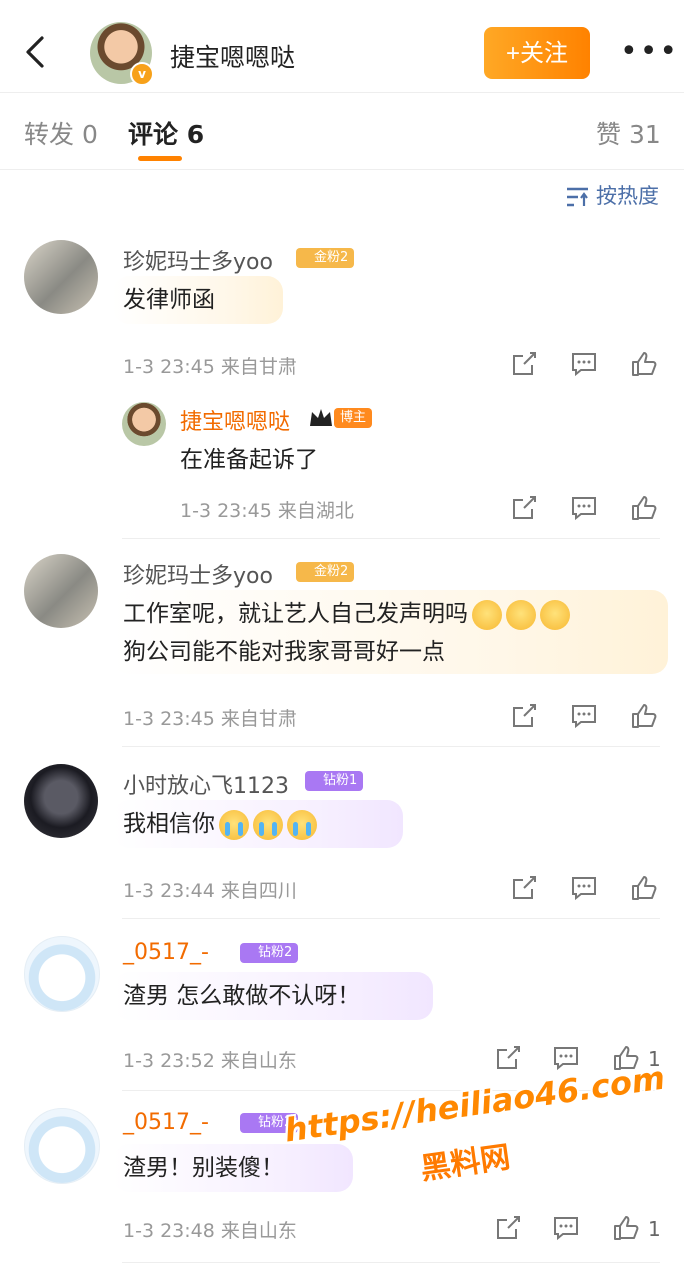 The height and width of the screenshot is (1280, 684). What do you see at coordinates (206, 784) in the screenshot?
I see `comment-username: 小时放心飞1123` at bounding box center [206, 784].